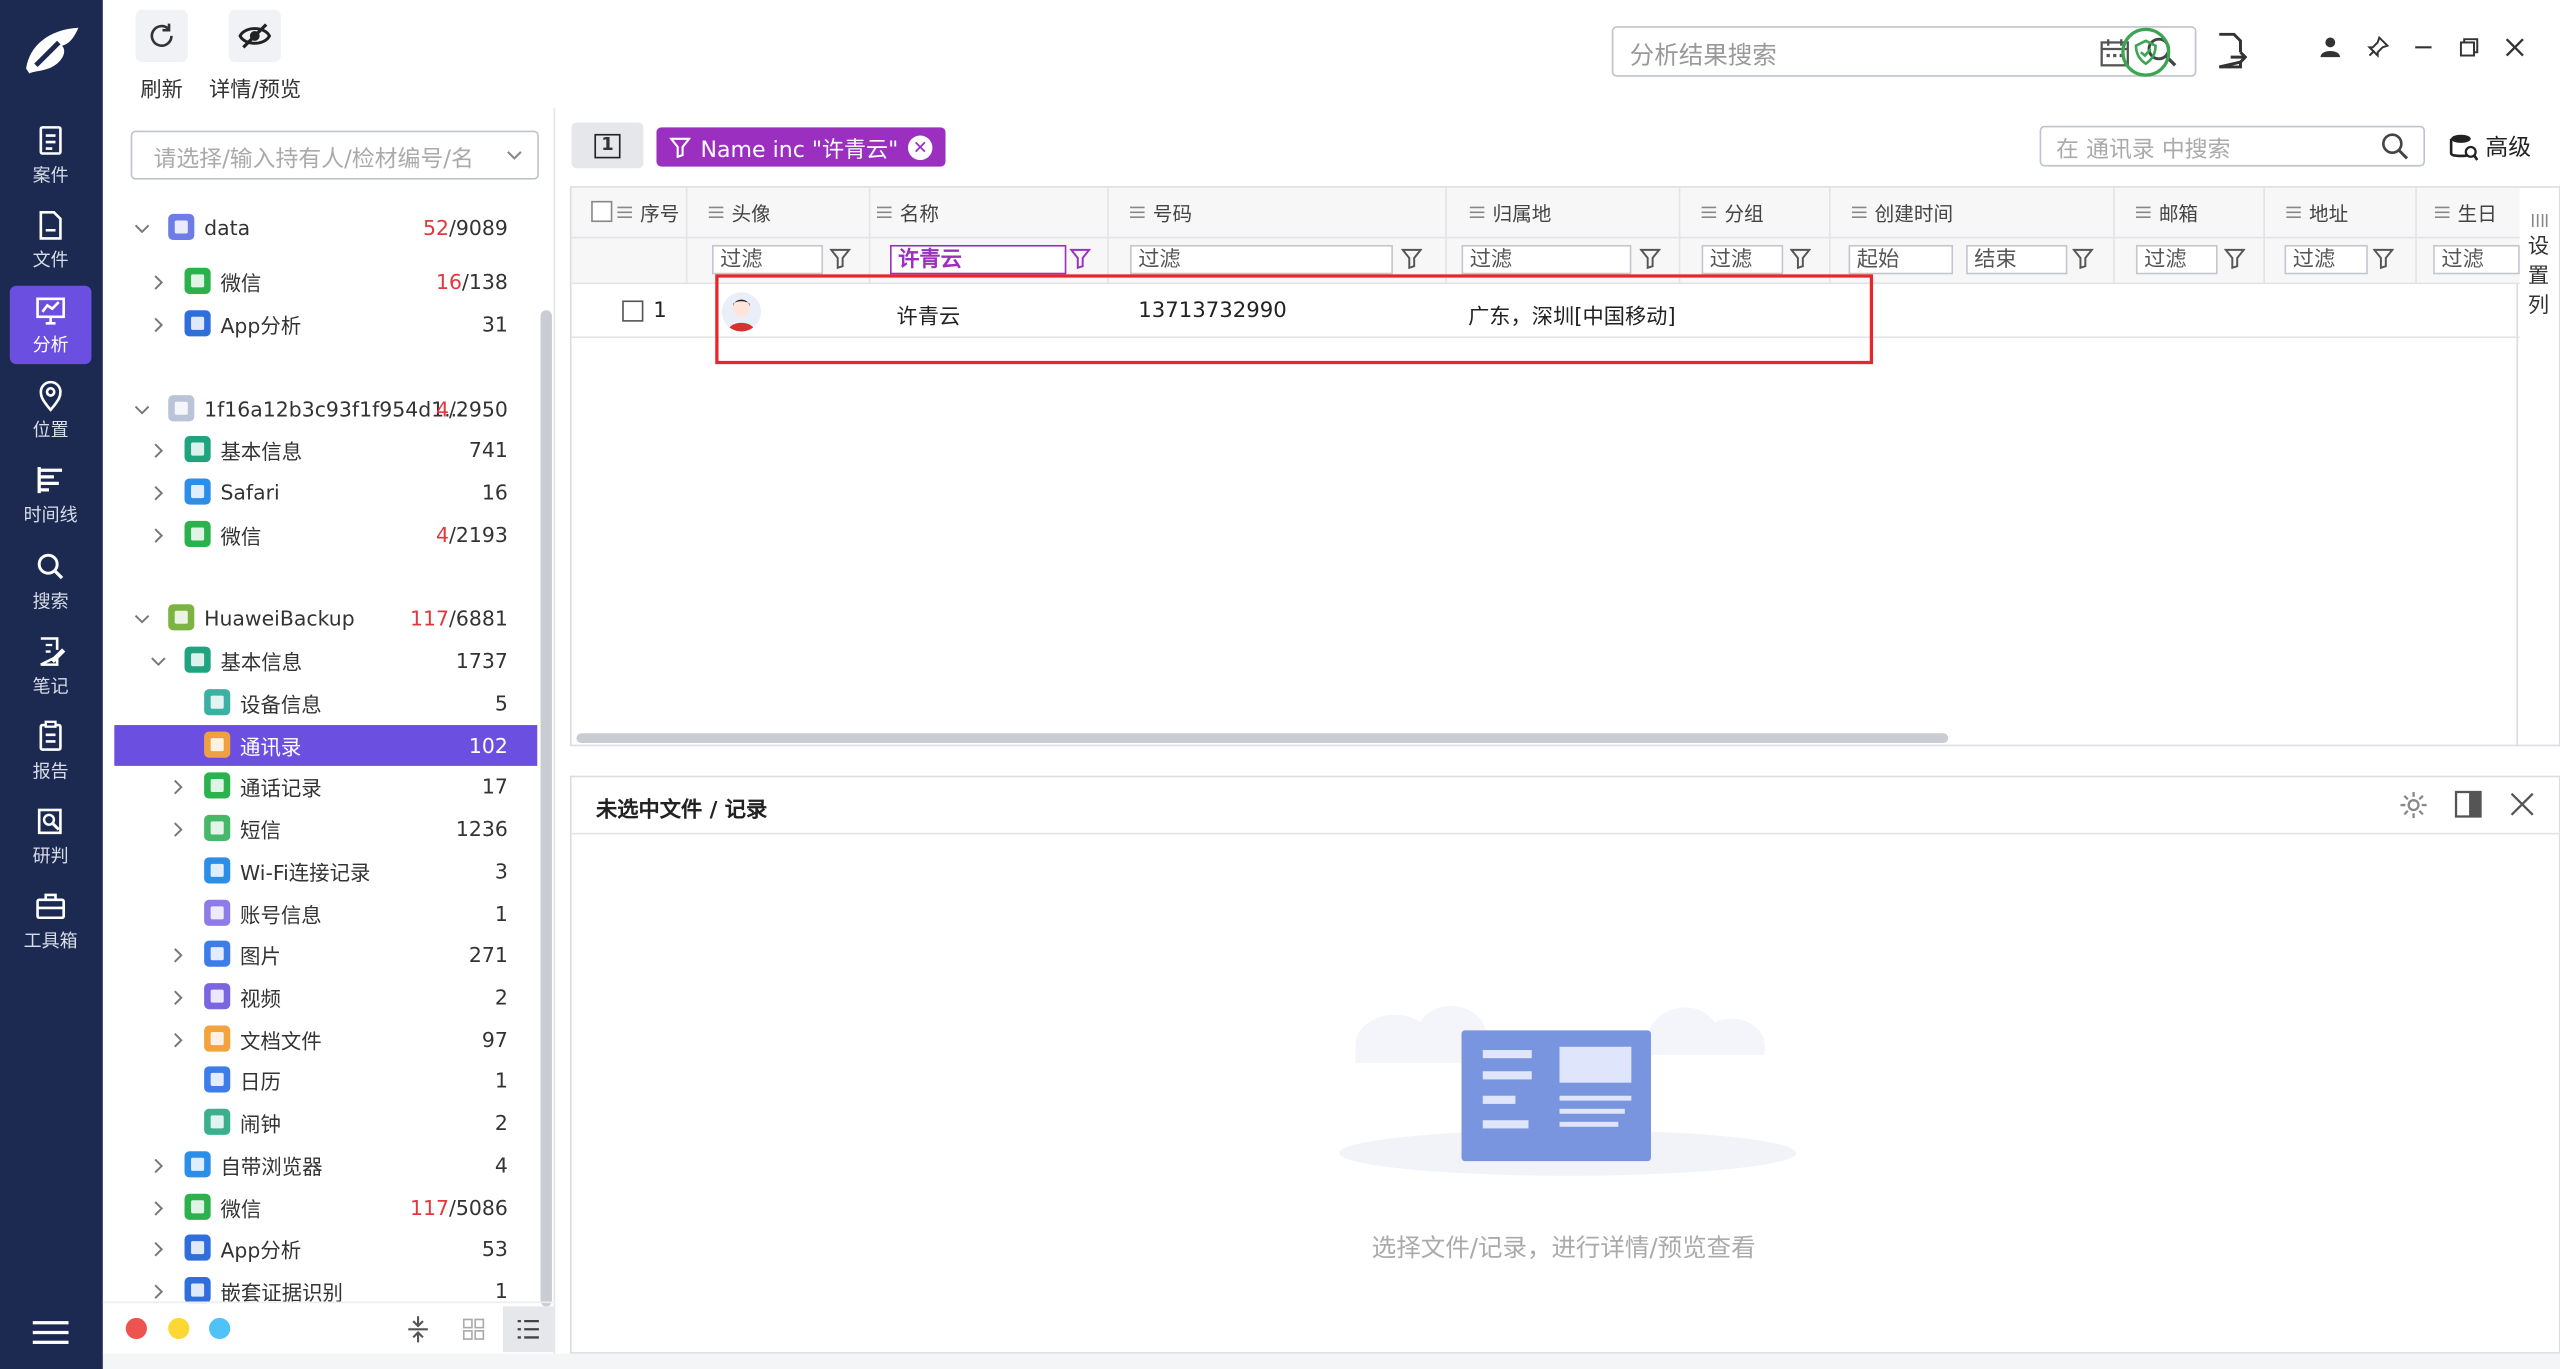 The height and width of the screenshot is (1369, 2560). I want to click on settings-gear-icon, so click(2413, 804).